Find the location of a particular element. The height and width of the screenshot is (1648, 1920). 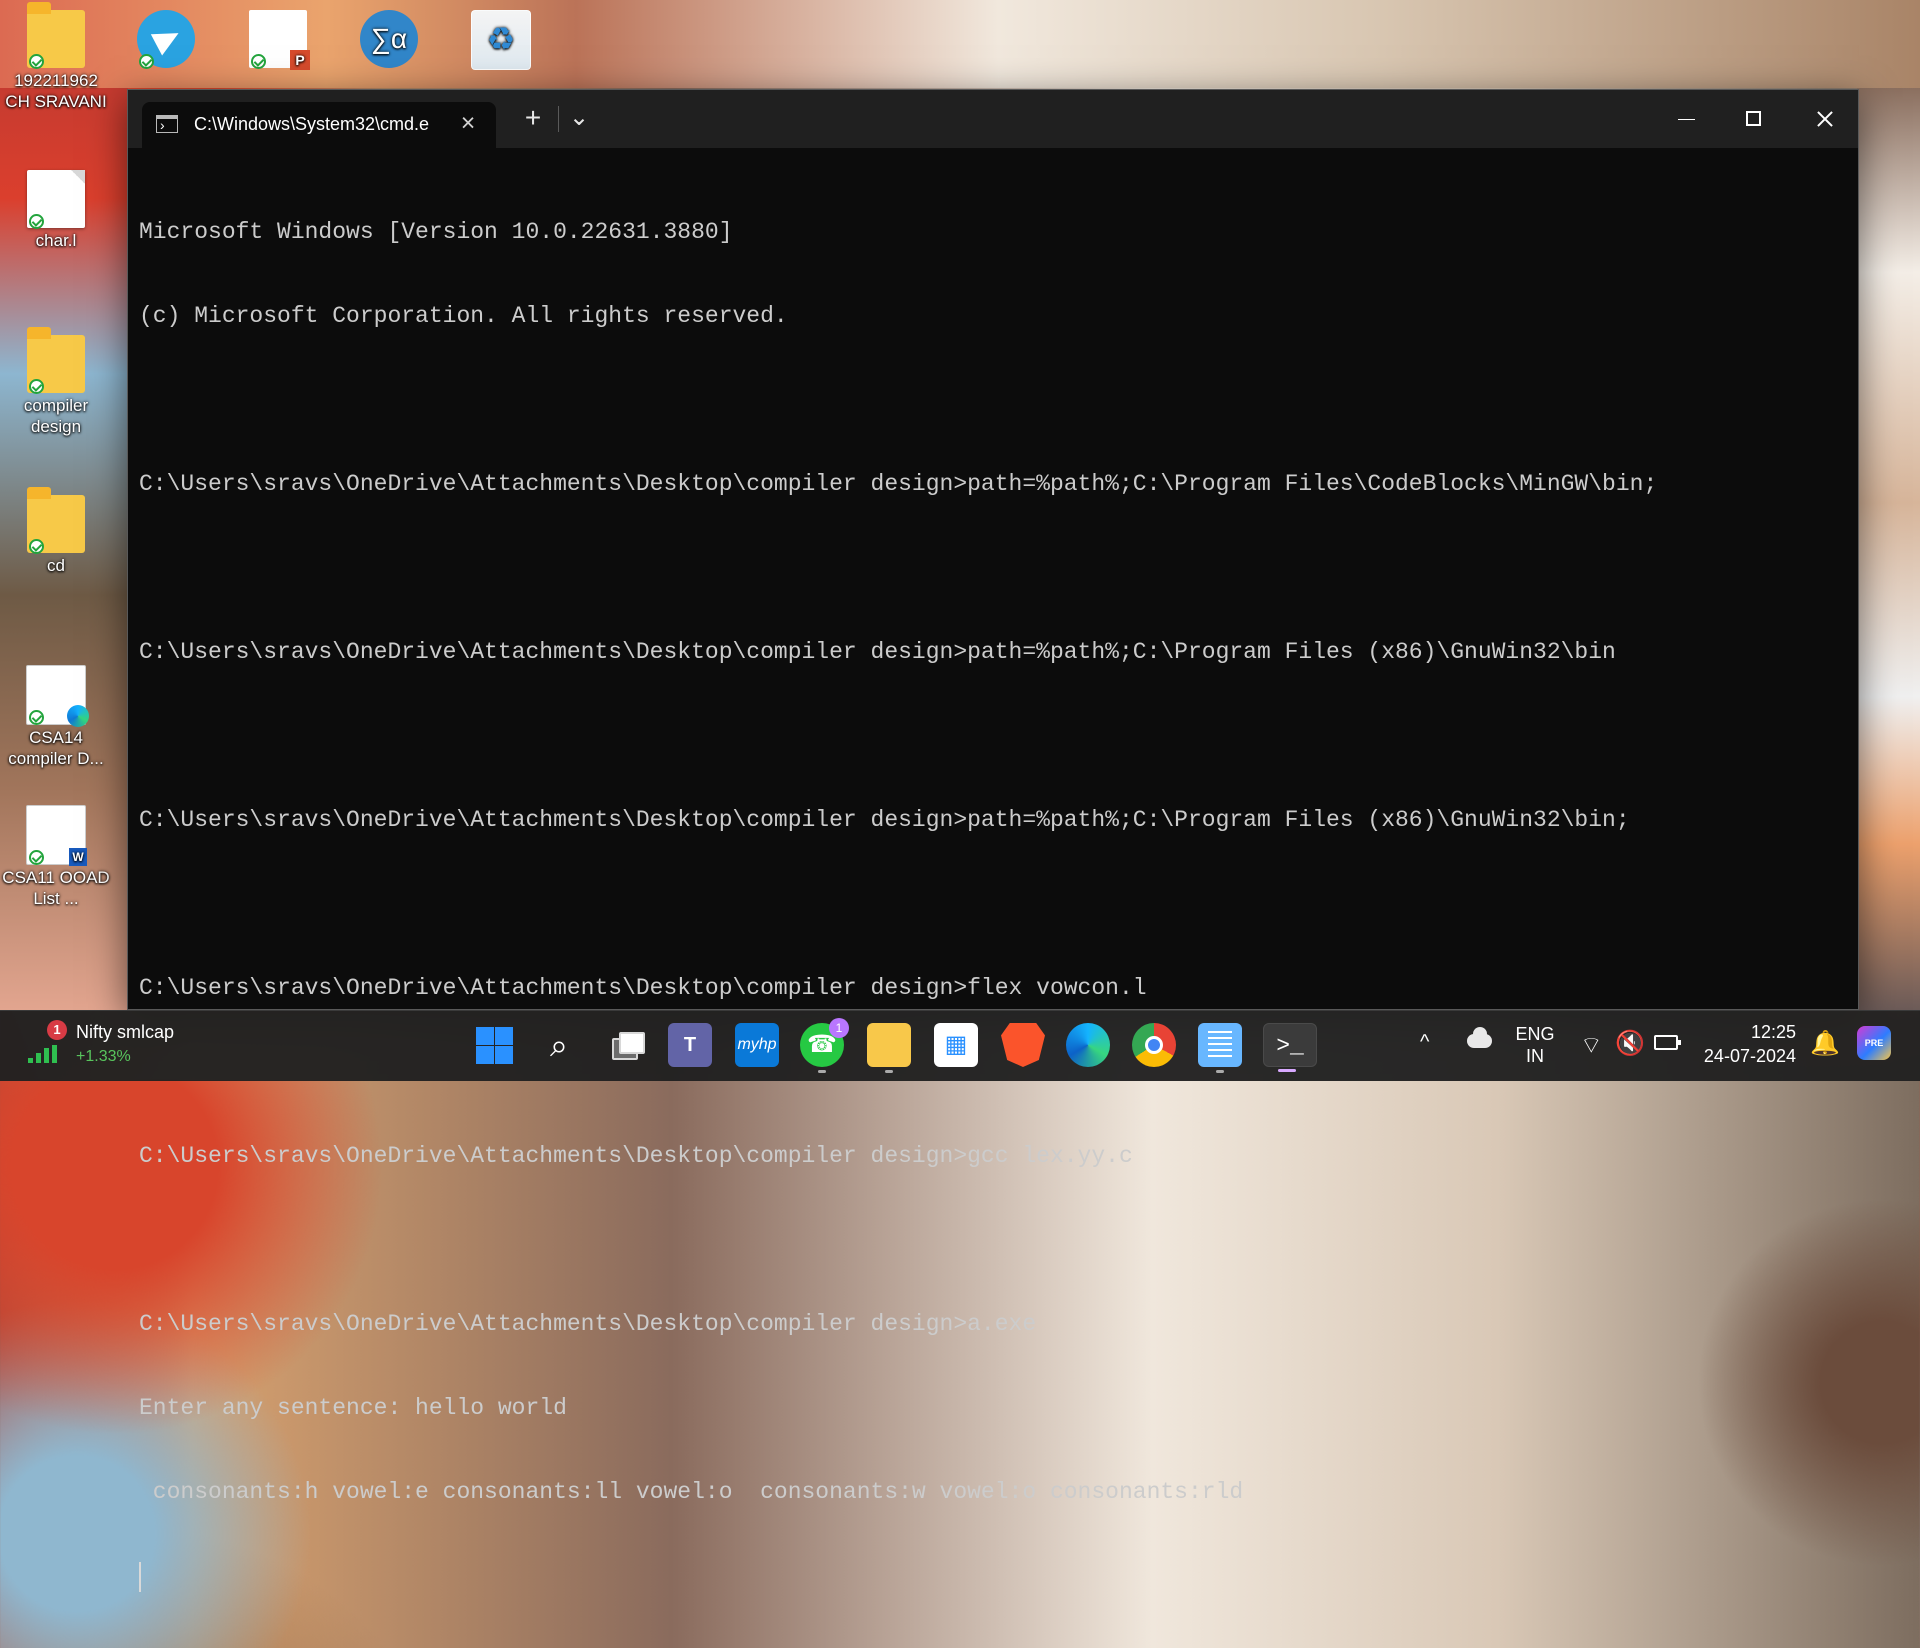

microsoft-store-icon: ▦ is located at coordinates (956, 1045).